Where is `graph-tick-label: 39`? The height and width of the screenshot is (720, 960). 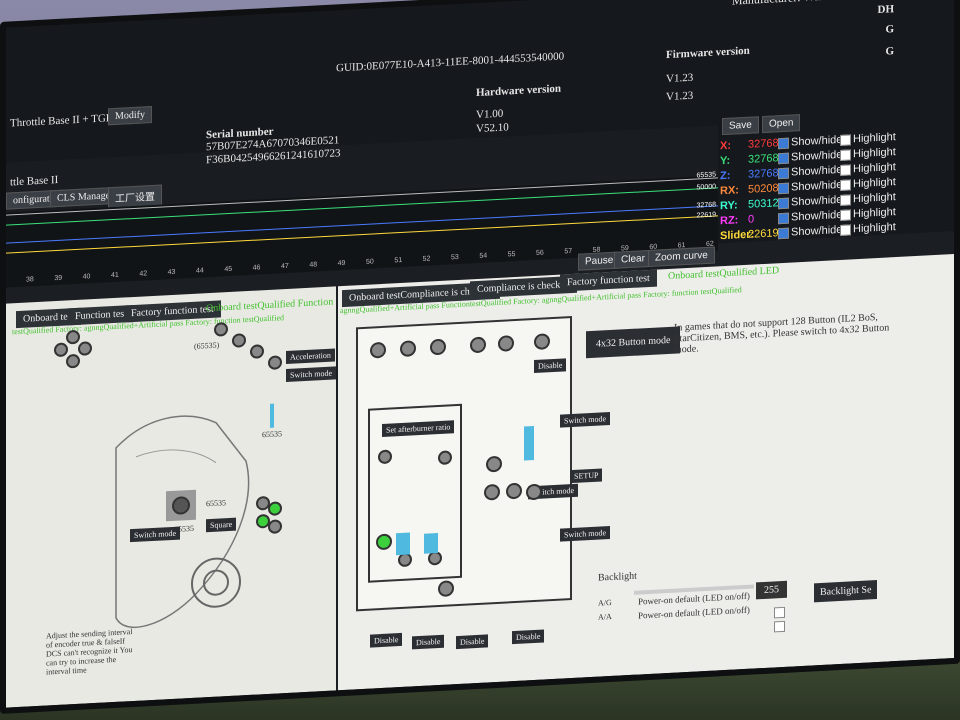 graph-tick-label: 39 is located at coordinates (58, 278).